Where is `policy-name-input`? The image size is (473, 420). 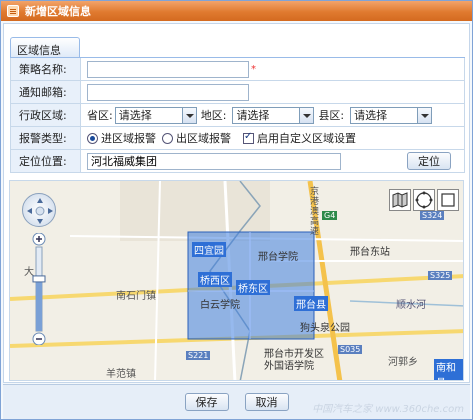
policy-name-input is located at coordinates (168, 69).